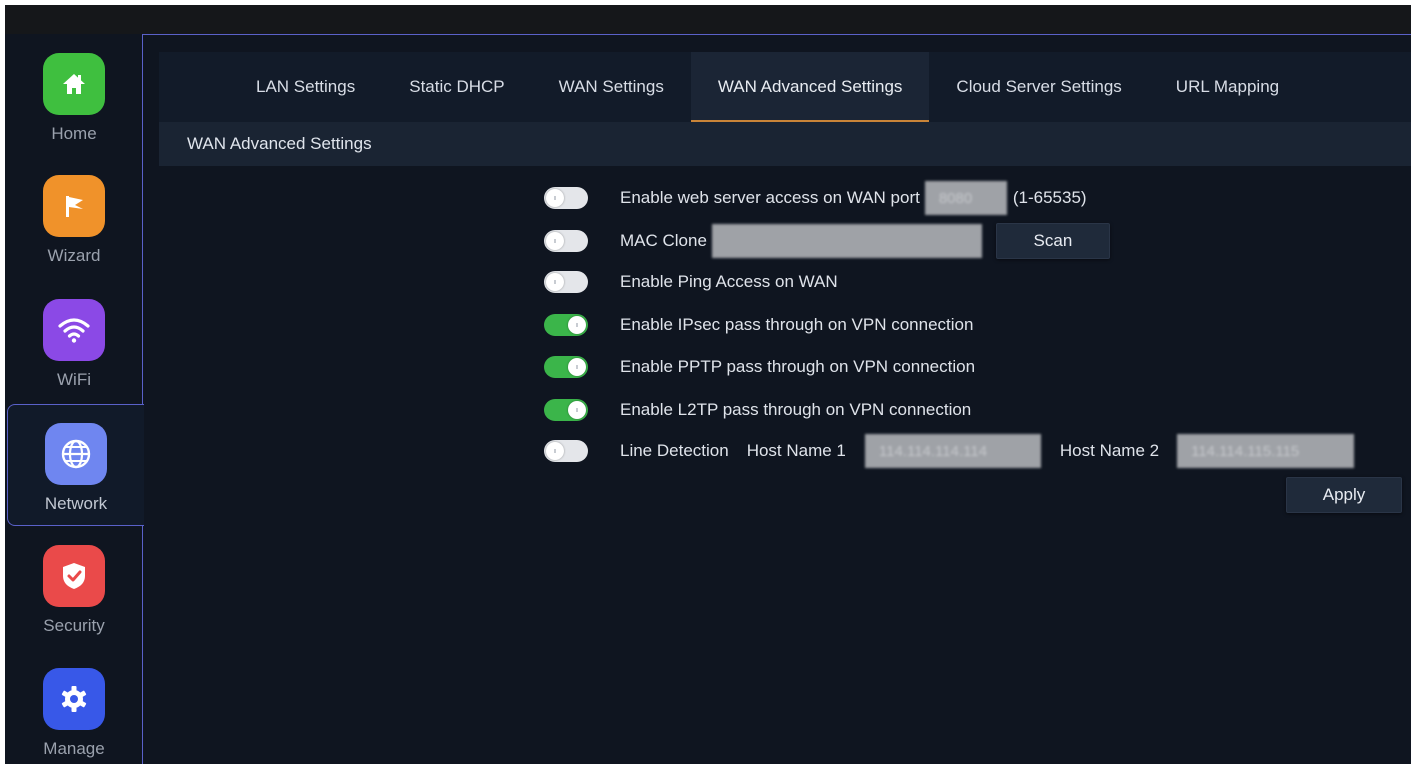 This screenshot has height=764, width=1416. I want to click on sidebar-item-label: Manage, so click(74, 748).